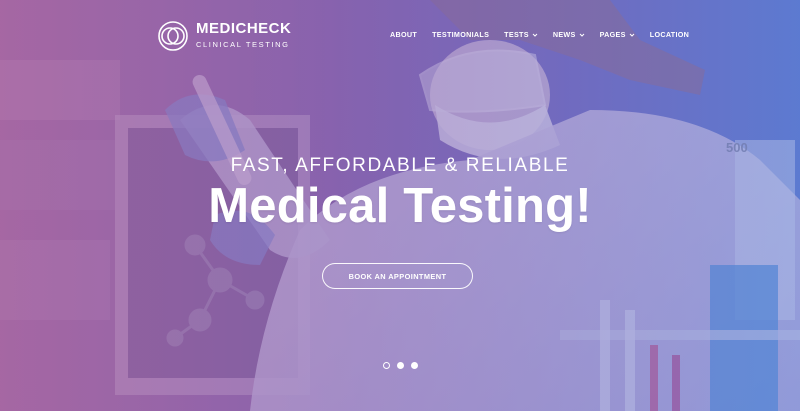  I want to click on brand-name: MEDICHECK, so click(244, 28).